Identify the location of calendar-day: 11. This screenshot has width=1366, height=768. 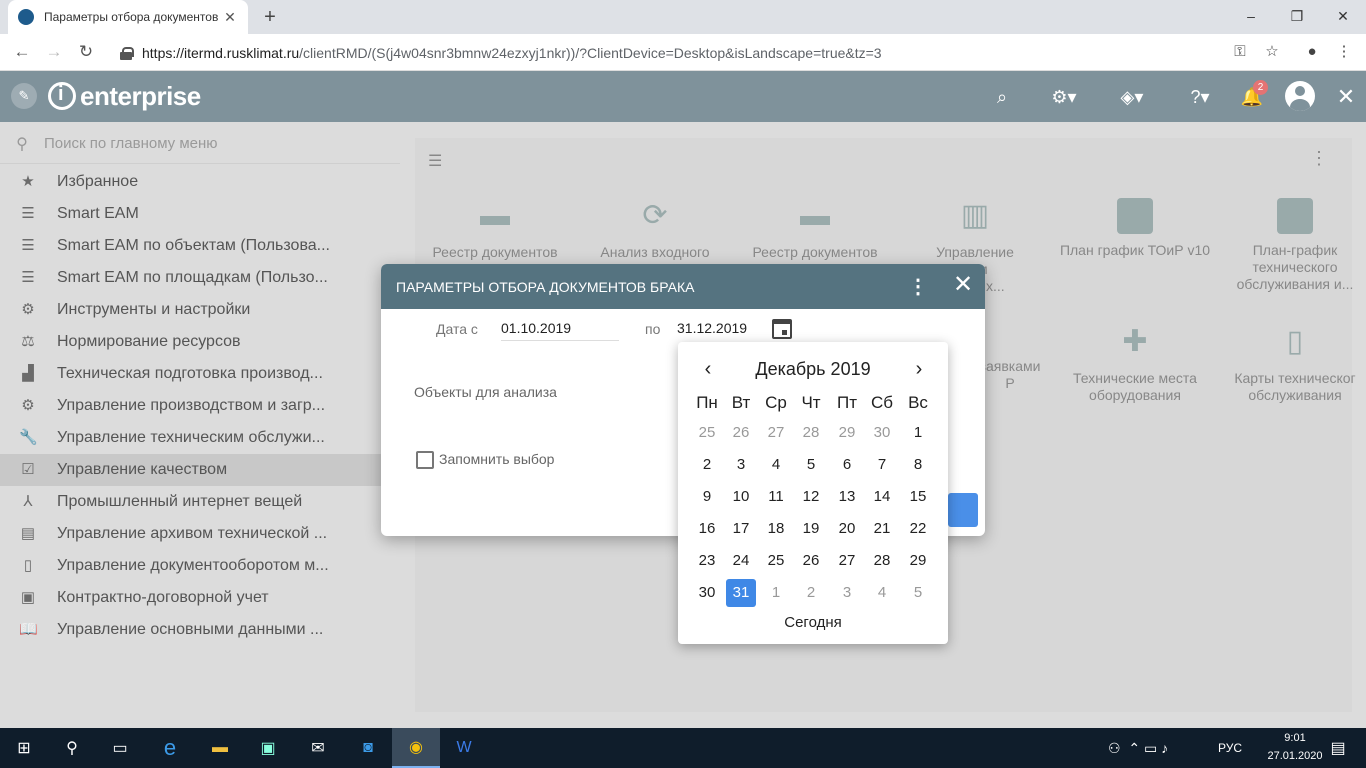
(776, 497).